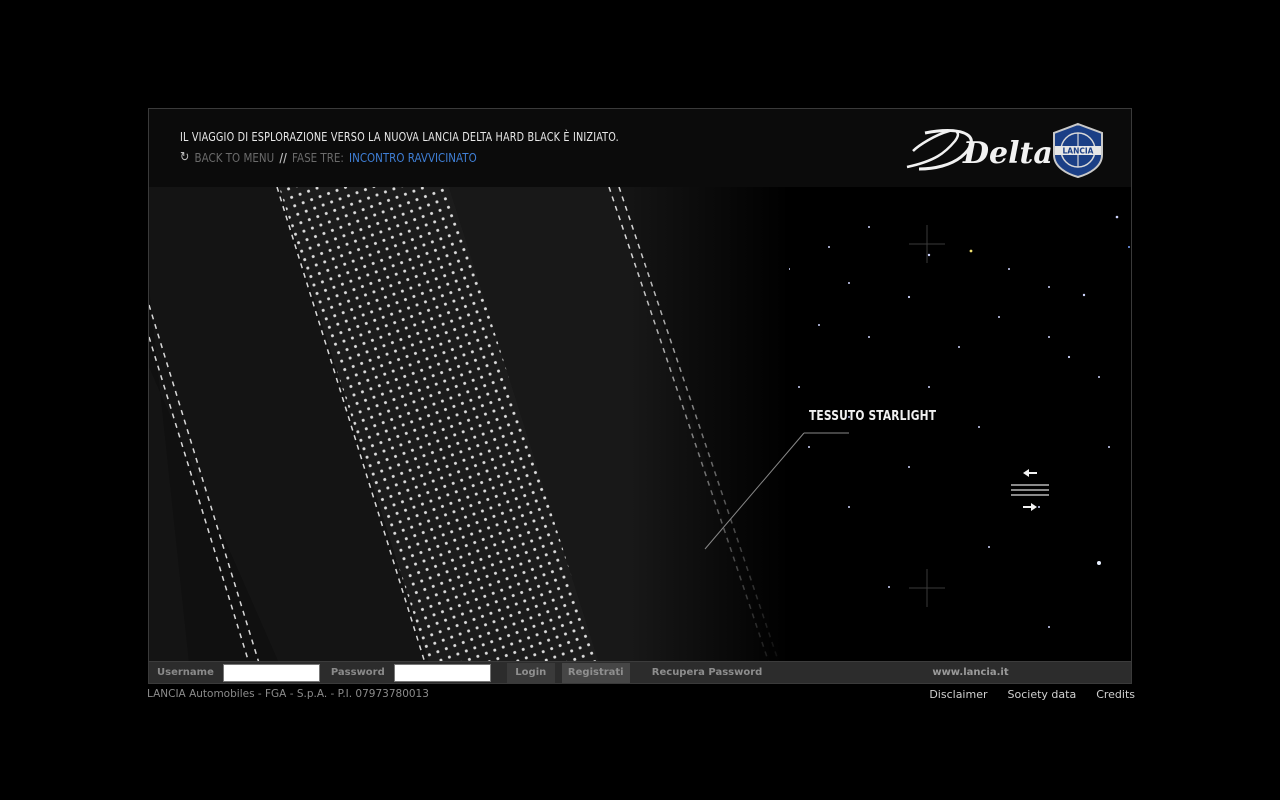  What do you see at coordinates (1007, 153) in the screenshot?
I see `delta-logo-text: Delta` at bounding box center [1007, 153].